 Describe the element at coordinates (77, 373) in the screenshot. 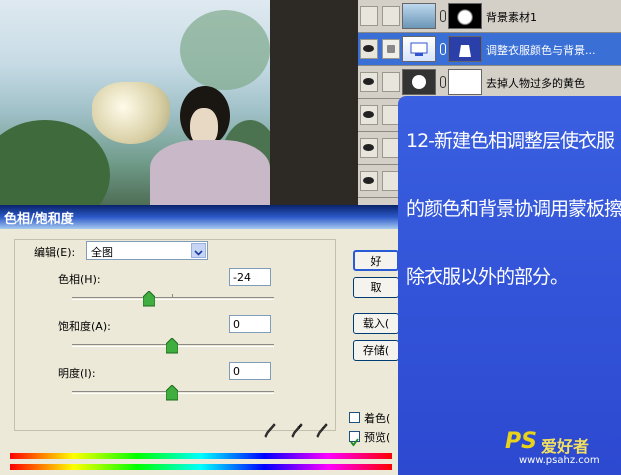

I see `lightness-label: 明度(I):` at that location.